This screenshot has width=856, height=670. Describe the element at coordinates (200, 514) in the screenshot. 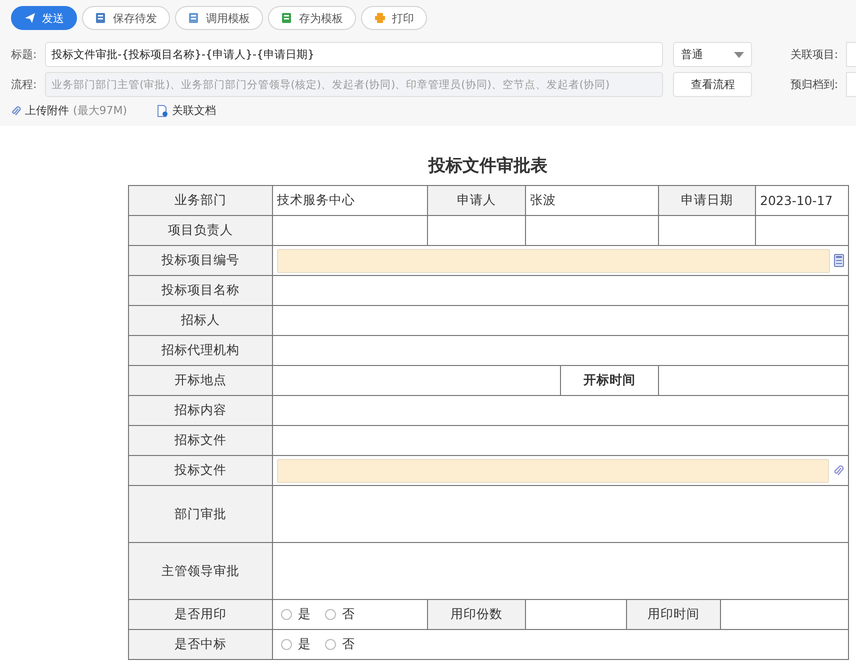

I see `label-cell: 部门审批` at that location.